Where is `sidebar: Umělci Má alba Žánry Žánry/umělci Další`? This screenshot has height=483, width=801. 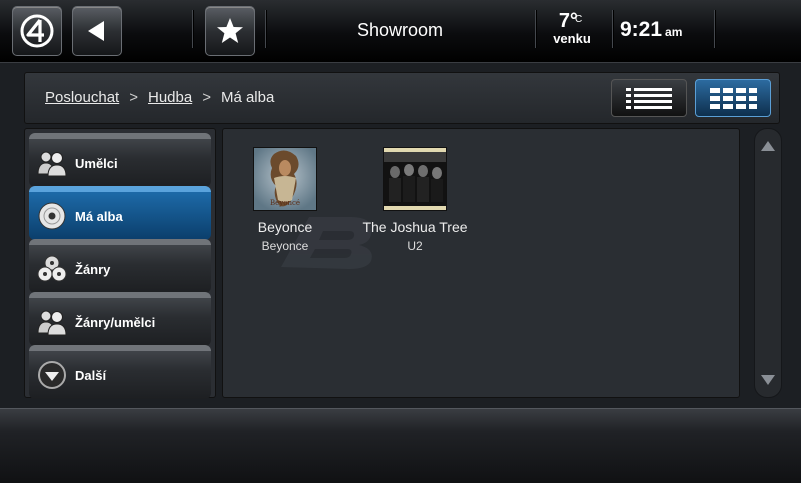
sidebar: Umělci Má alba Žánry Žánry/umělci Další is located at coordinates (120, 263).